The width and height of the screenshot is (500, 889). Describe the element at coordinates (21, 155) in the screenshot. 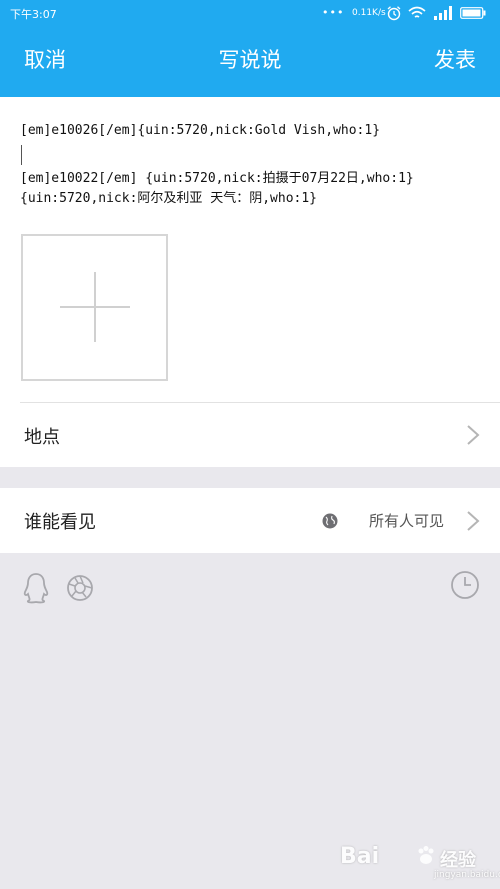

I see `text-caret` at that location.